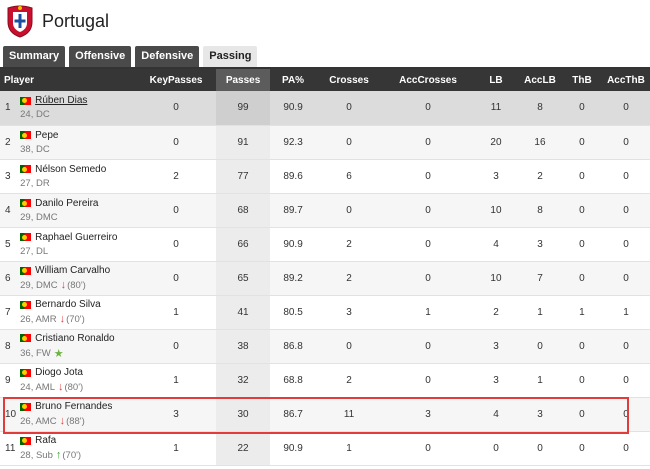  I want to click on row-index: 7, so click(8, 312).